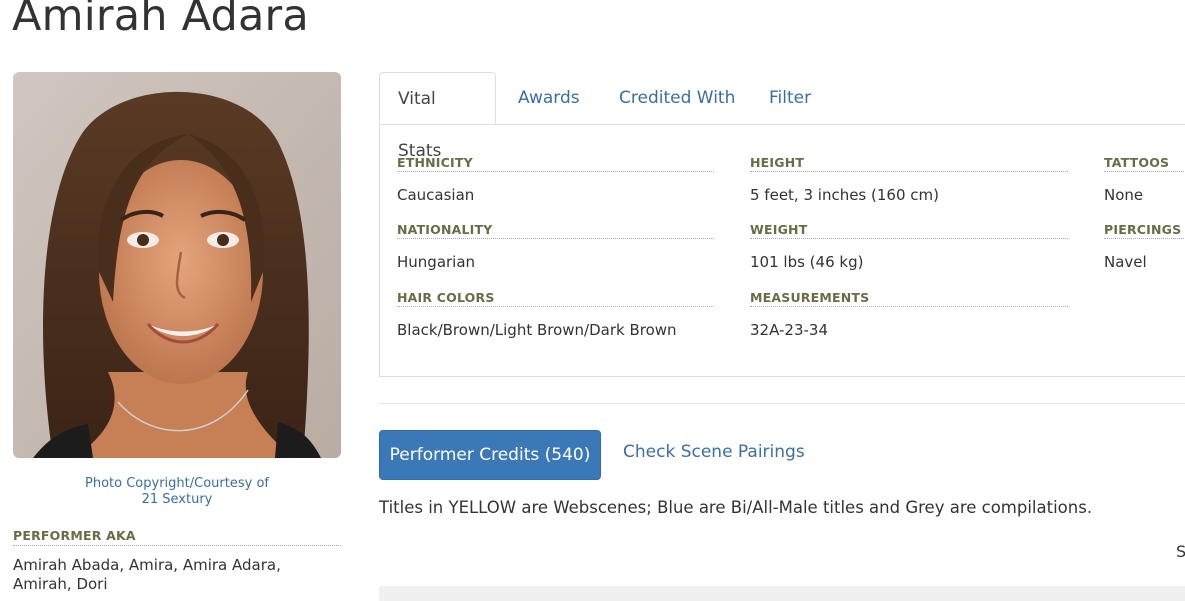  I want to click on photo-credit-line2: 21 Sextury, so click(177, 500).